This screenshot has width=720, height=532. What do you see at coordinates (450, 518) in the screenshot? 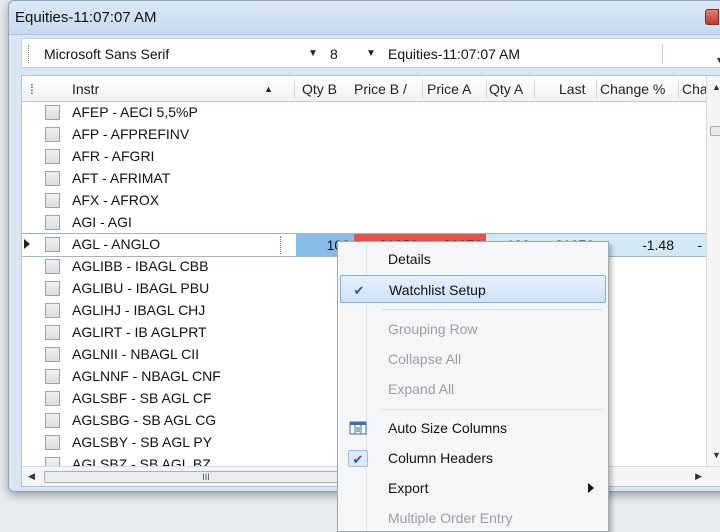
I see `menu-item-label: Multiple Order Entry` at bounding box center [450, 518].